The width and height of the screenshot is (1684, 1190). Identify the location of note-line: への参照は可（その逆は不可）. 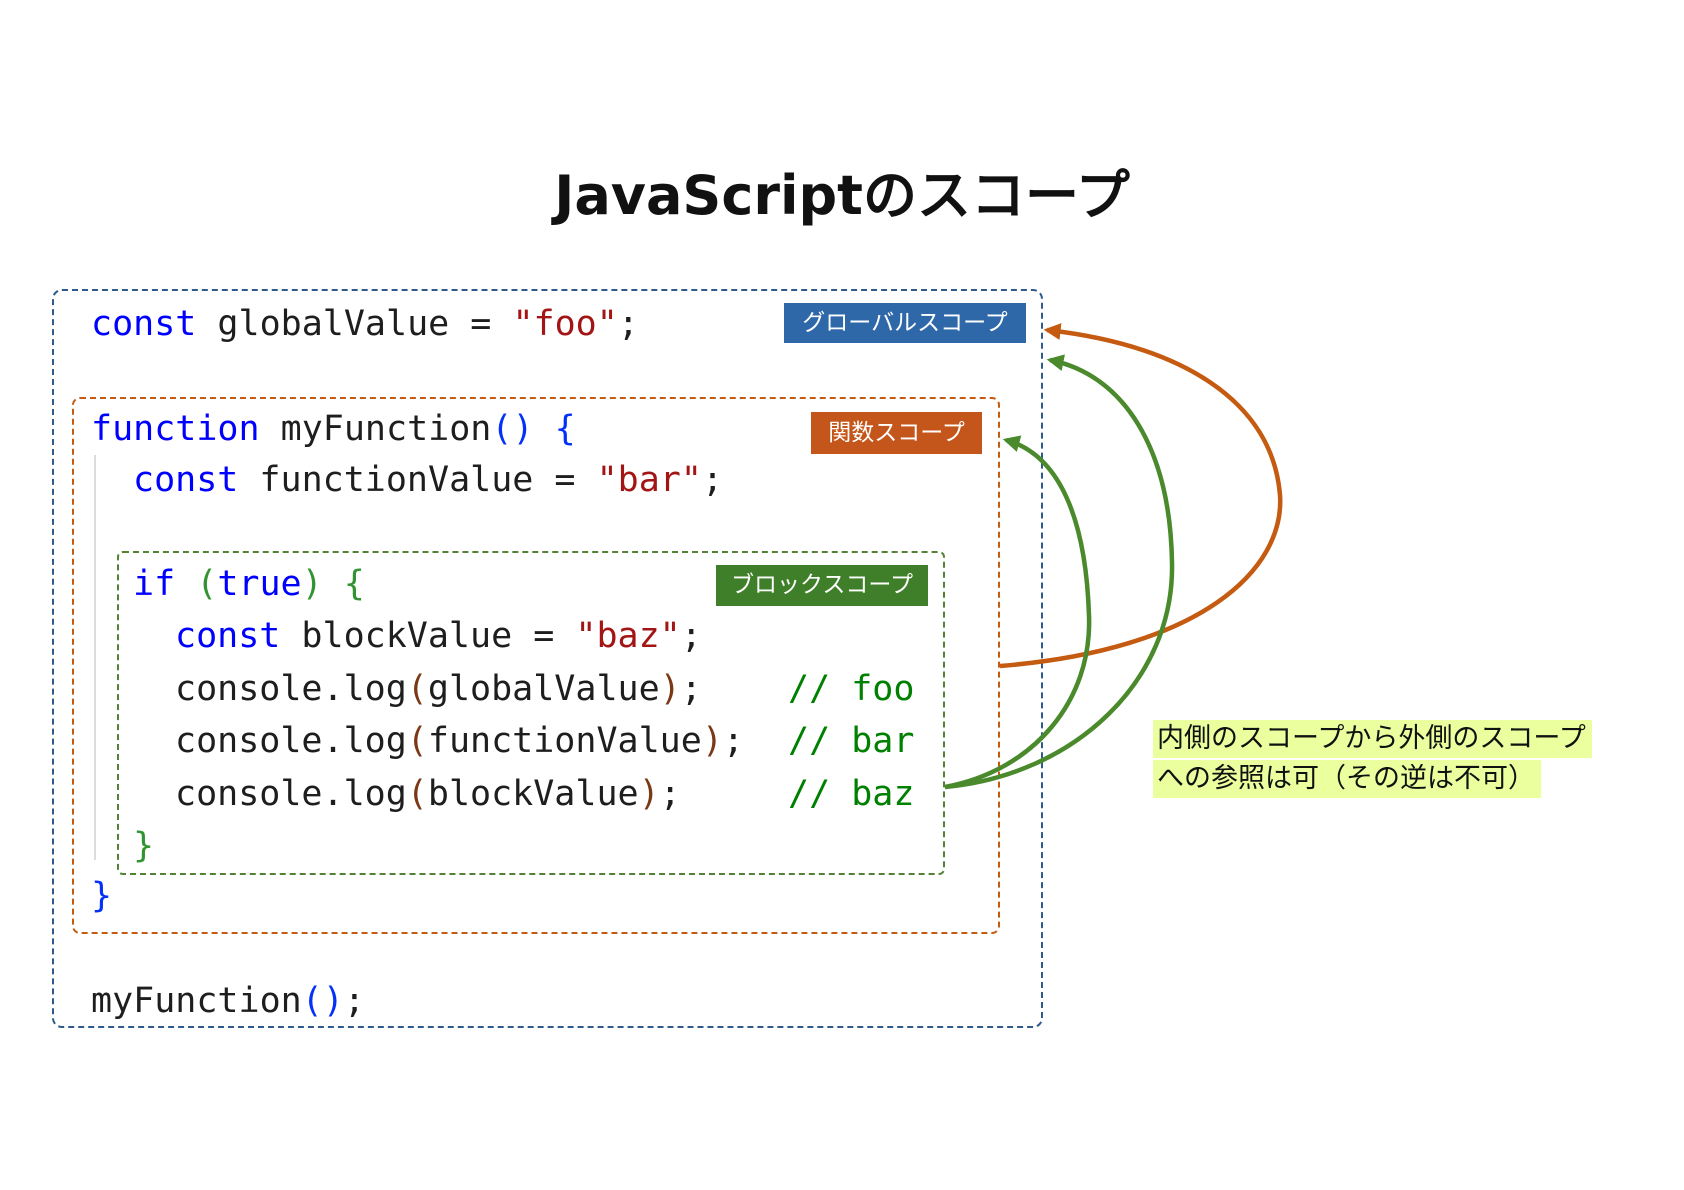
(1372, 779).